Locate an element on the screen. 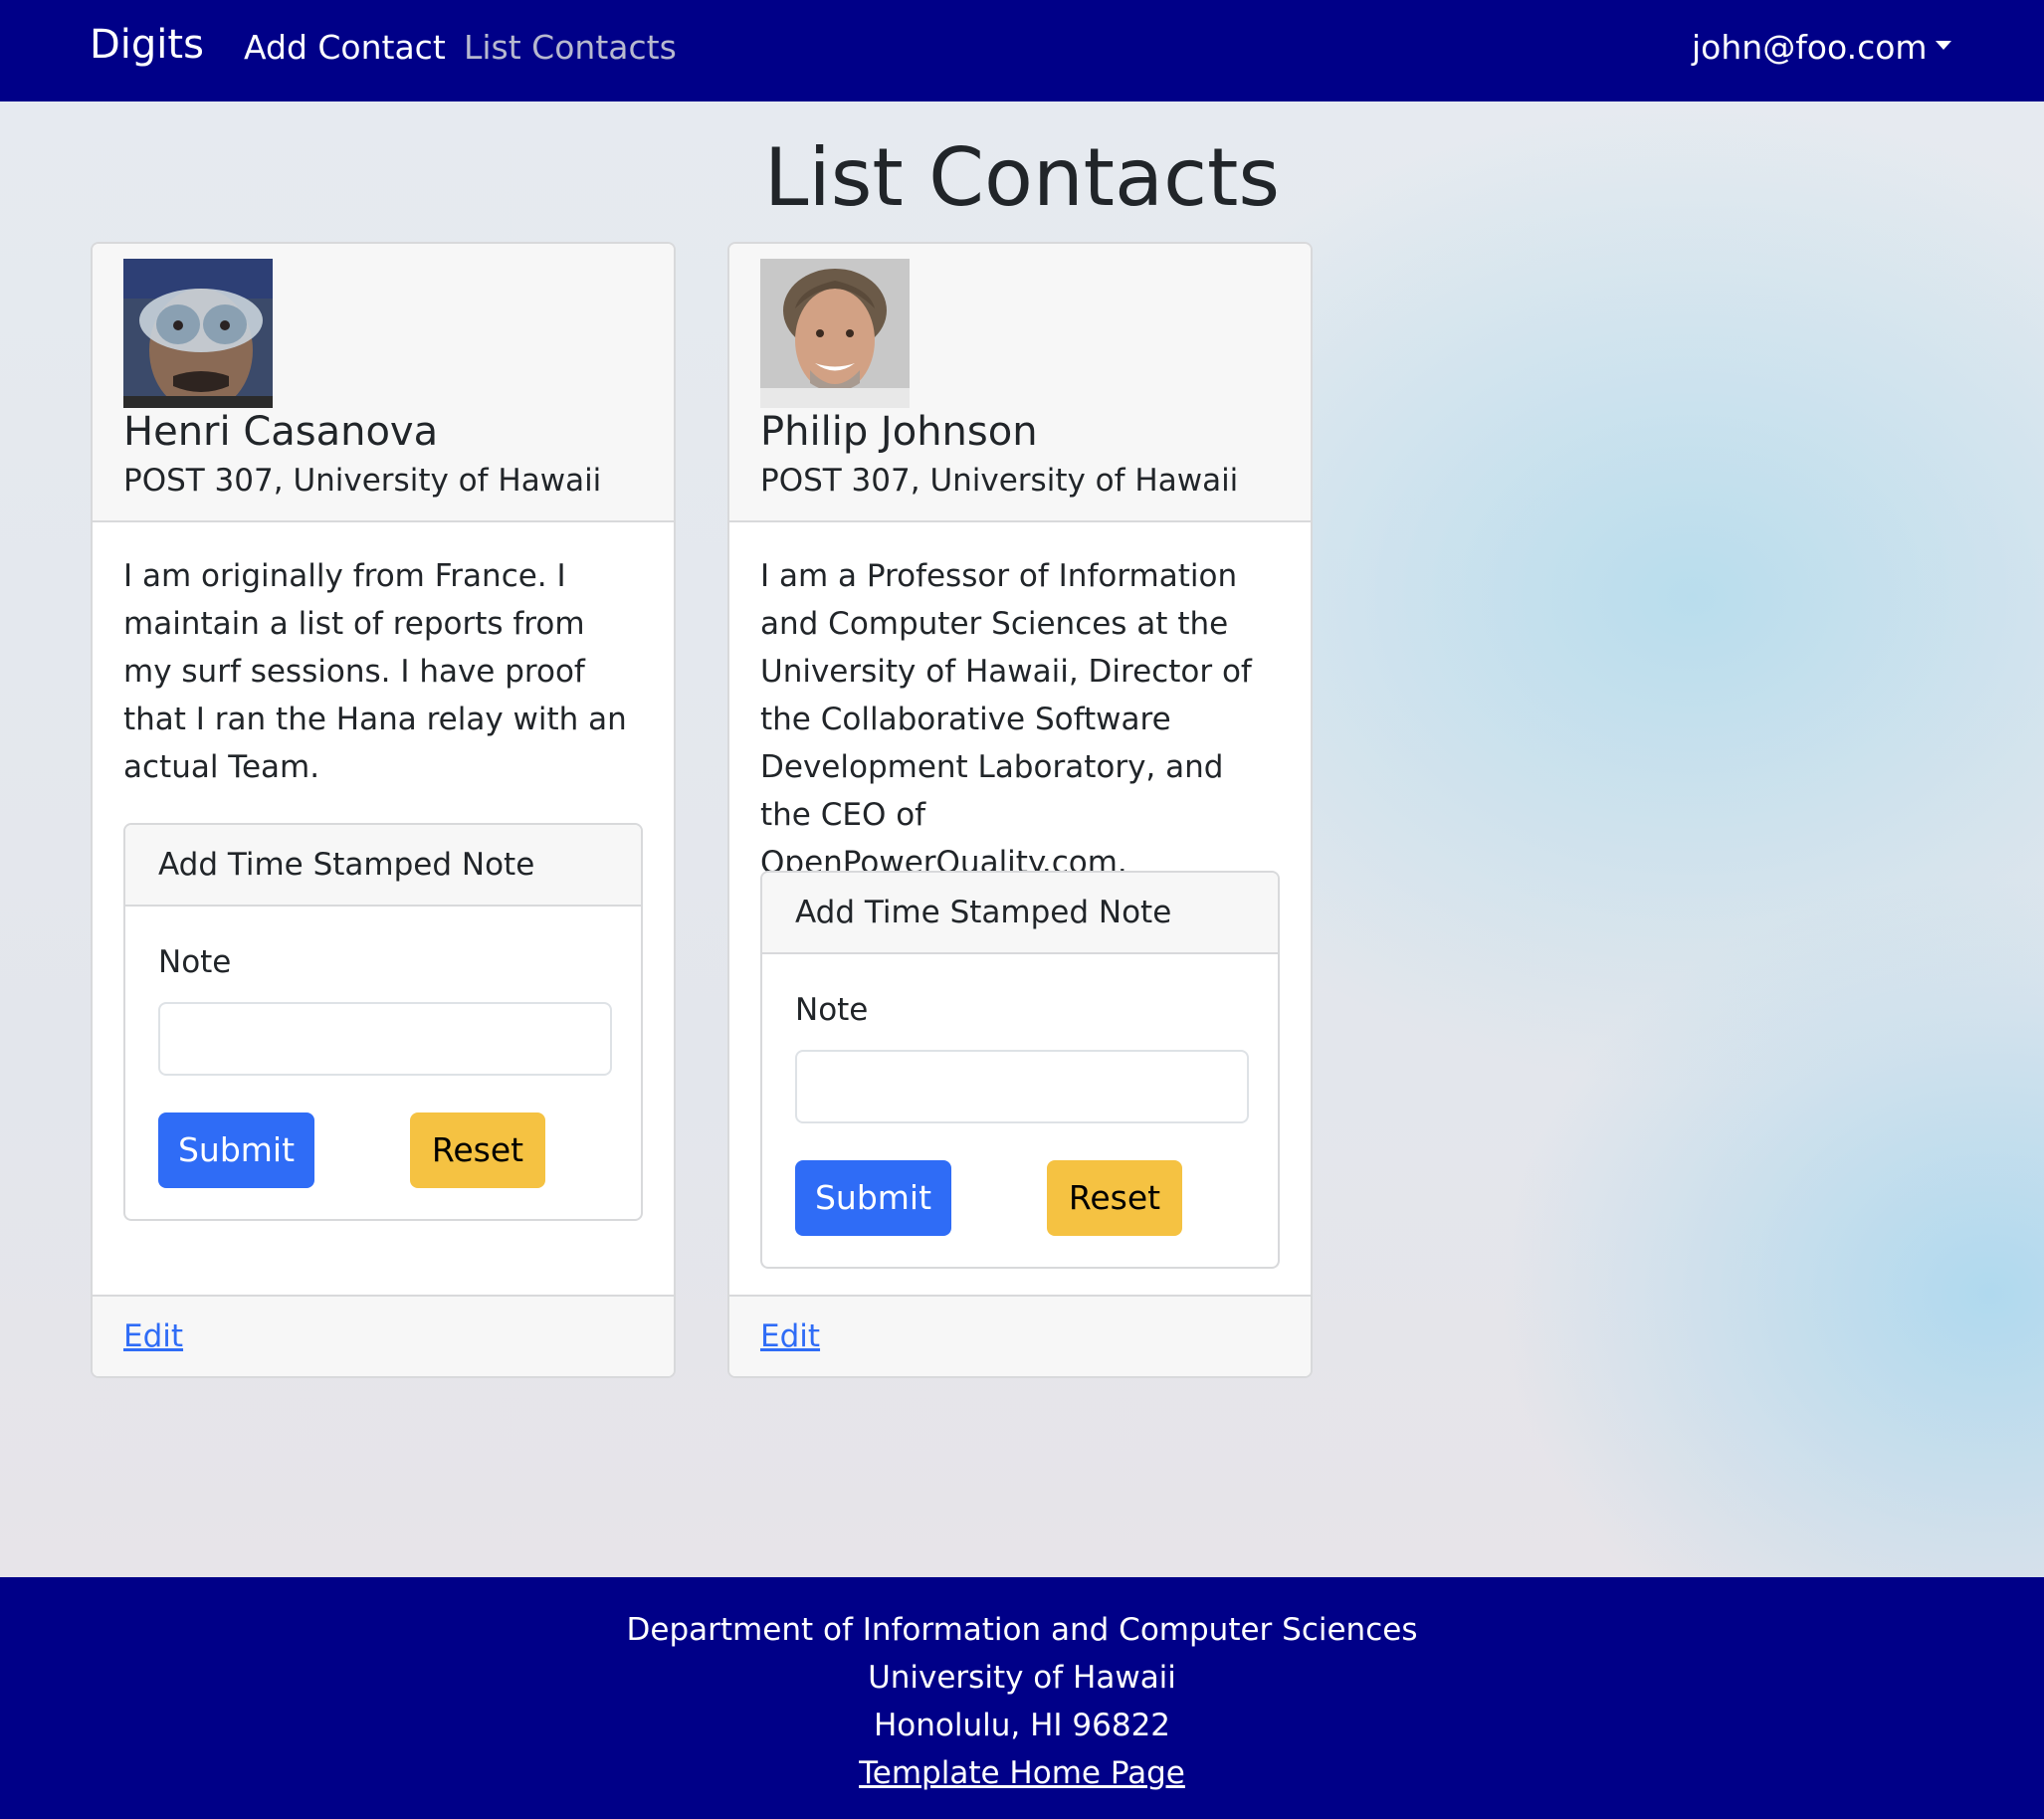 This screenshot has width=2044, height=1819. footer-link-row: Template Home Page is located at coordinates (1022, 1773).